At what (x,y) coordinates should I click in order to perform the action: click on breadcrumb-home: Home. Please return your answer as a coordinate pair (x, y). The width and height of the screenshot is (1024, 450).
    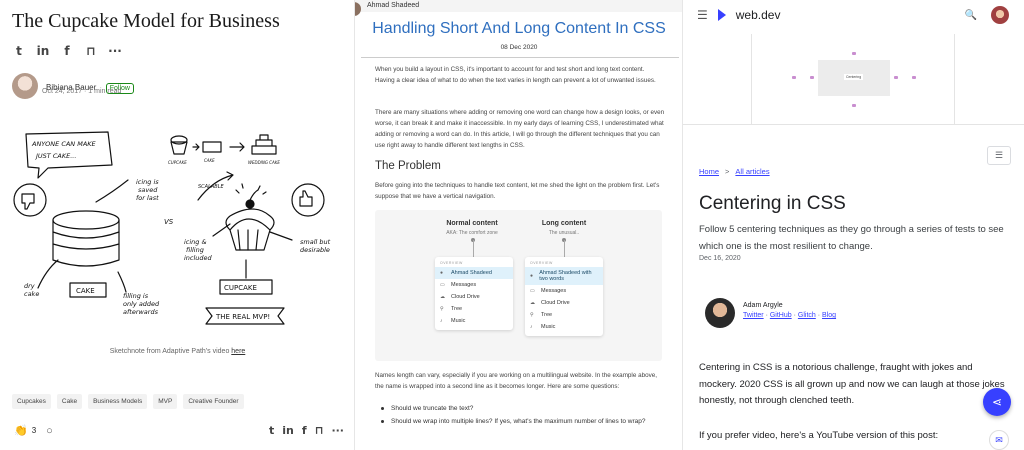
    Looking at the image, I should click on (709, 171).